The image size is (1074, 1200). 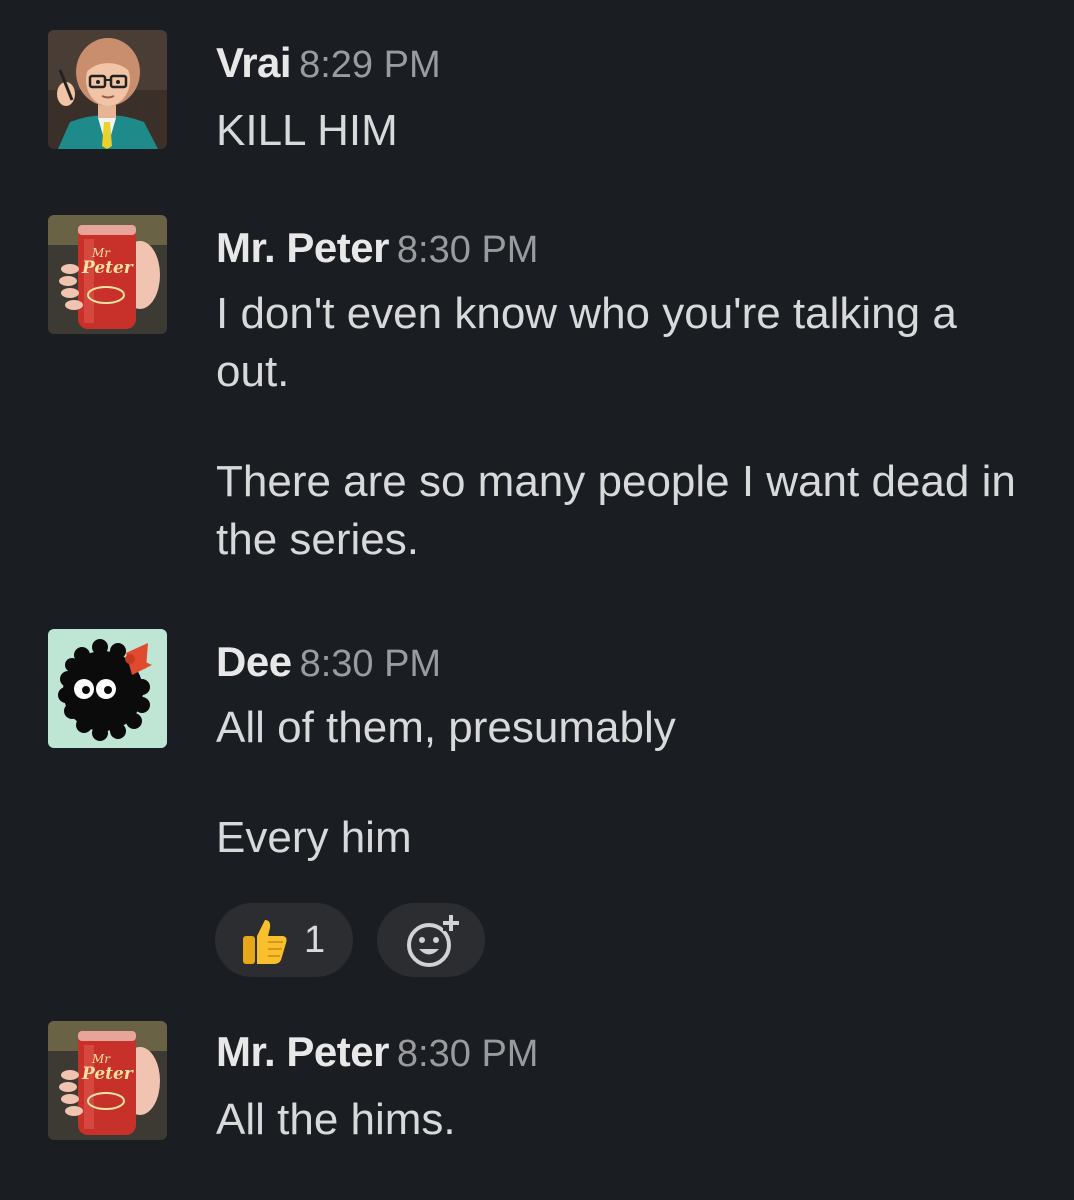 What do you see at coordinates (626, 1120) in the screenshot?
I see `message-text: All the hims.` at bounding box center [626, 1120].